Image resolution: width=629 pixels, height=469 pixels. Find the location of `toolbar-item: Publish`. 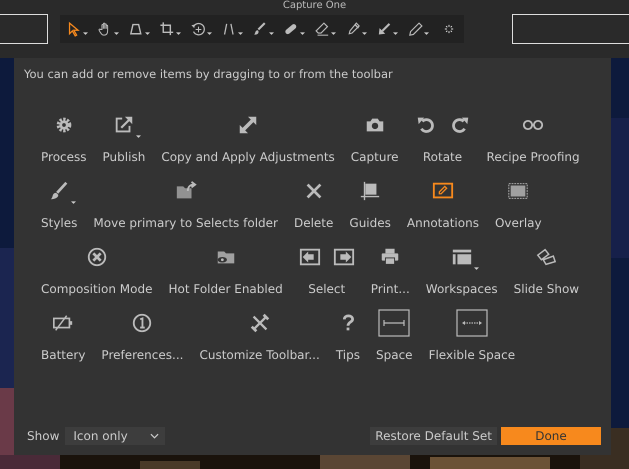

toolbar-item: Publish is located at coordinates (124, 137).